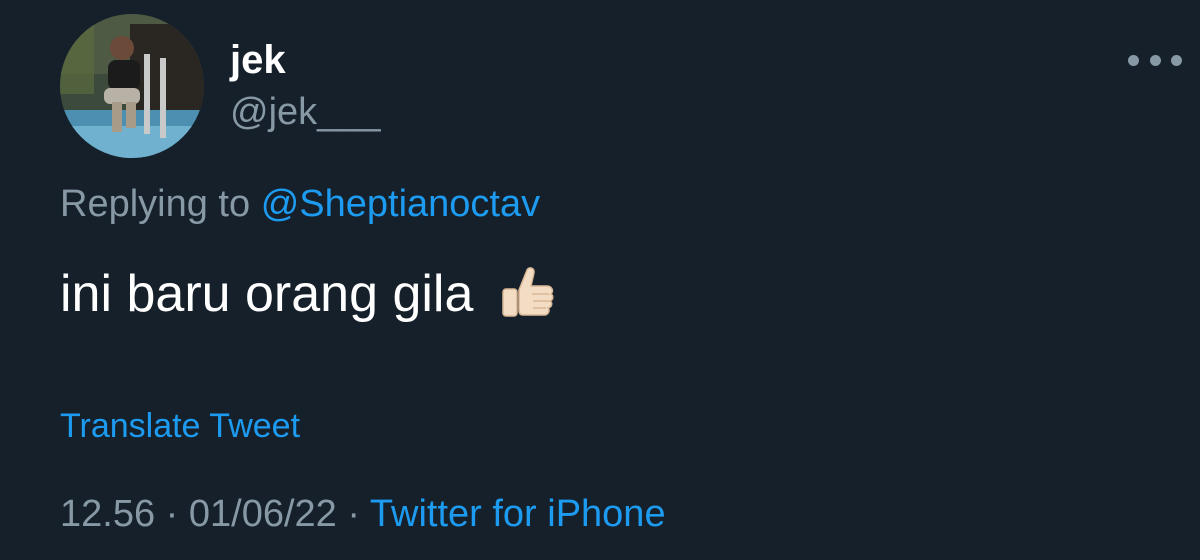 The image size is (1200, 560). I want to click on more-options-icon, so click(1155, 60).